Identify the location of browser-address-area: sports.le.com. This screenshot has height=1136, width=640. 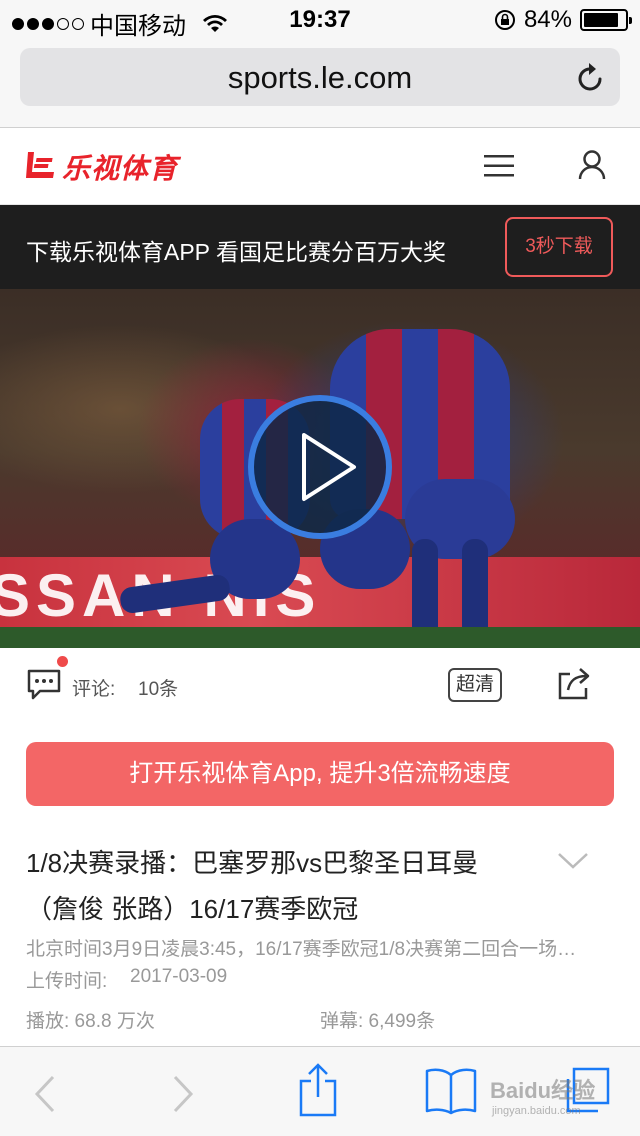
(320, 84).